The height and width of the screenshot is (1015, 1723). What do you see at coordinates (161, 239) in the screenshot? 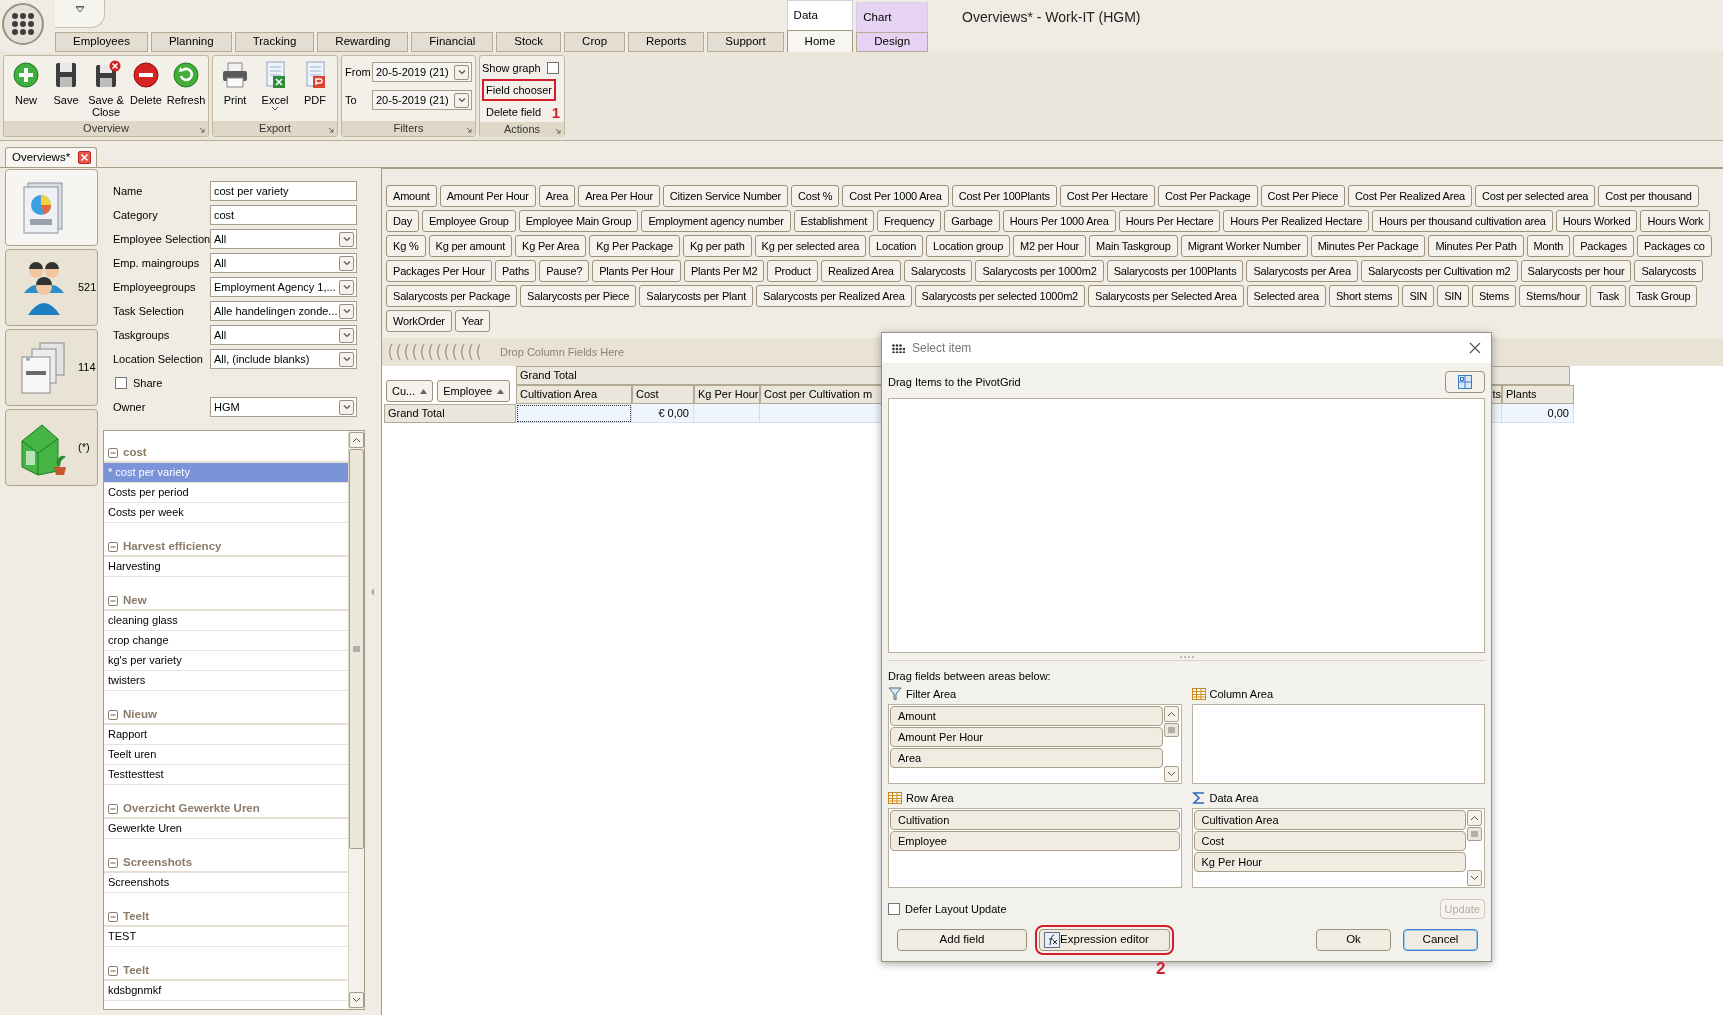
I see `field-label: Employee Selection` at bounding box center [161, 239].